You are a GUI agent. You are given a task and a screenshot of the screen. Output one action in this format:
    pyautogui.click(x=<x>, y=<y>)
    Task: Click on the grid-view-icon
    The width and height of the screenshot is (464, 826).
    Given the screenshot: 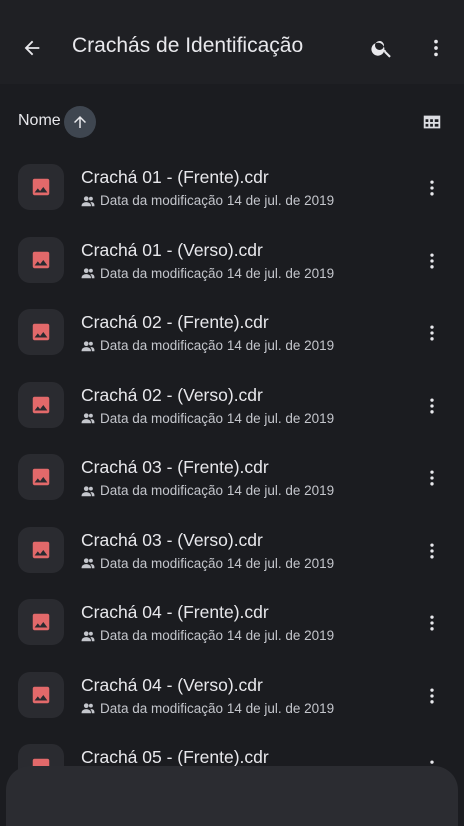 What is the action you would take?
    pyautogui.click(x=432, y=122)
    